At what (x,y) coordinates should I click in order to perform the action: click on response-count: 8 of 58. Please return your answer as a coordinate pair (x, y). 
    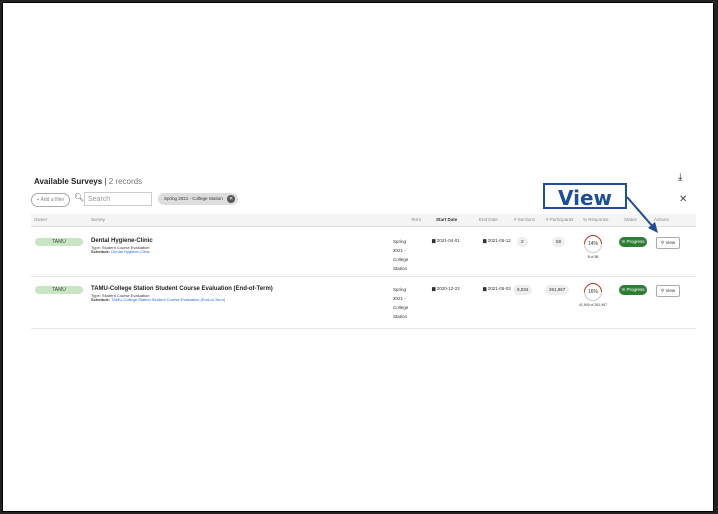
    Looking at the image, I should click on (593, 257).